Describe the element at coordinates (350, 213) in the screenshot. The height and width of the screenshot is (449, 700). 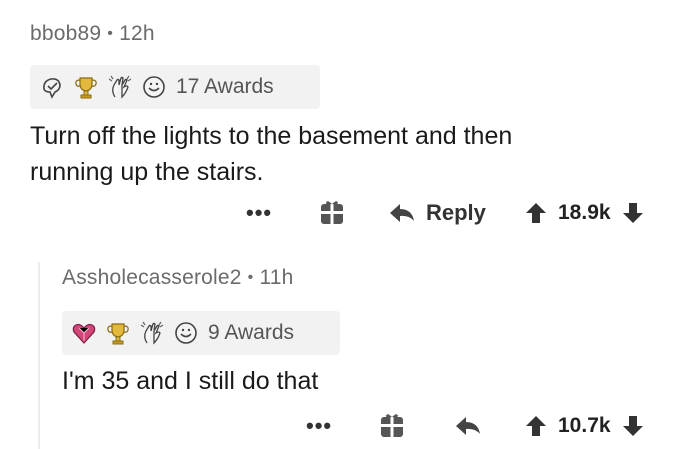
I see `comment-toolbar: ••• Reply 18.9k` at that location.